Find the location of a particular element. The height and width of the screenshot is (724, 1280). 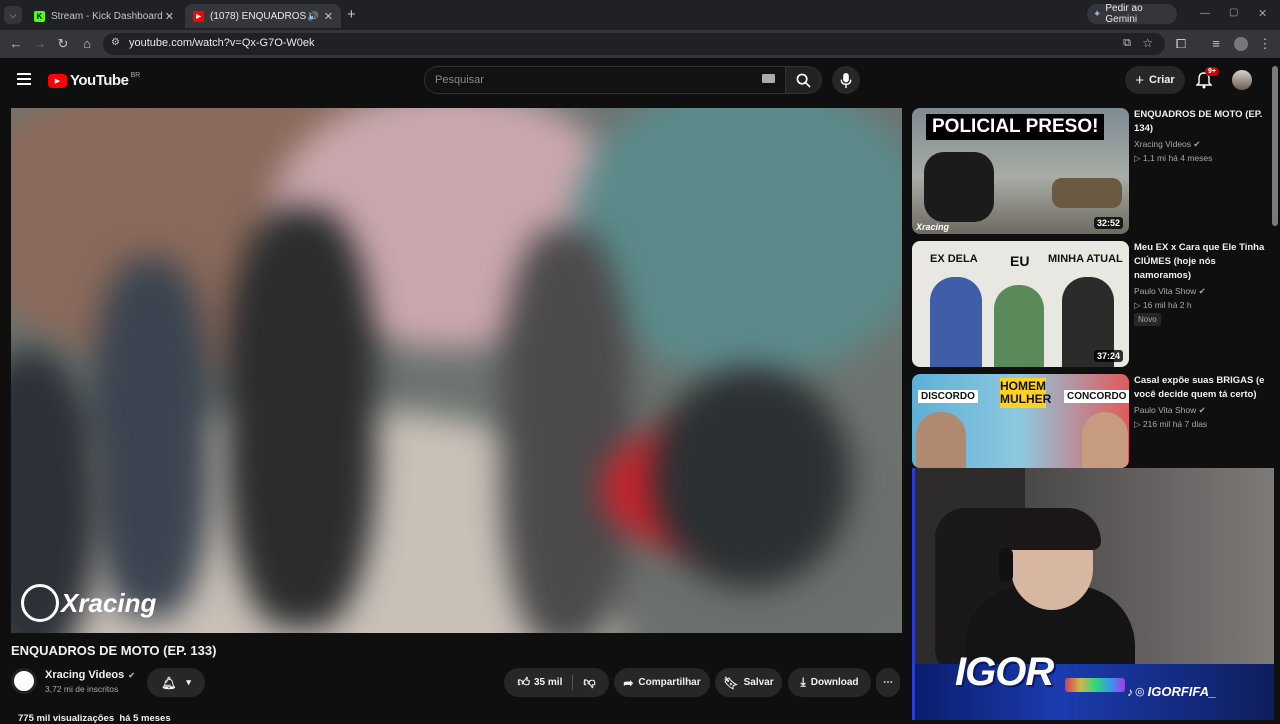

thumbnail-label: DISCORDO is located at coordinates (948, 396).